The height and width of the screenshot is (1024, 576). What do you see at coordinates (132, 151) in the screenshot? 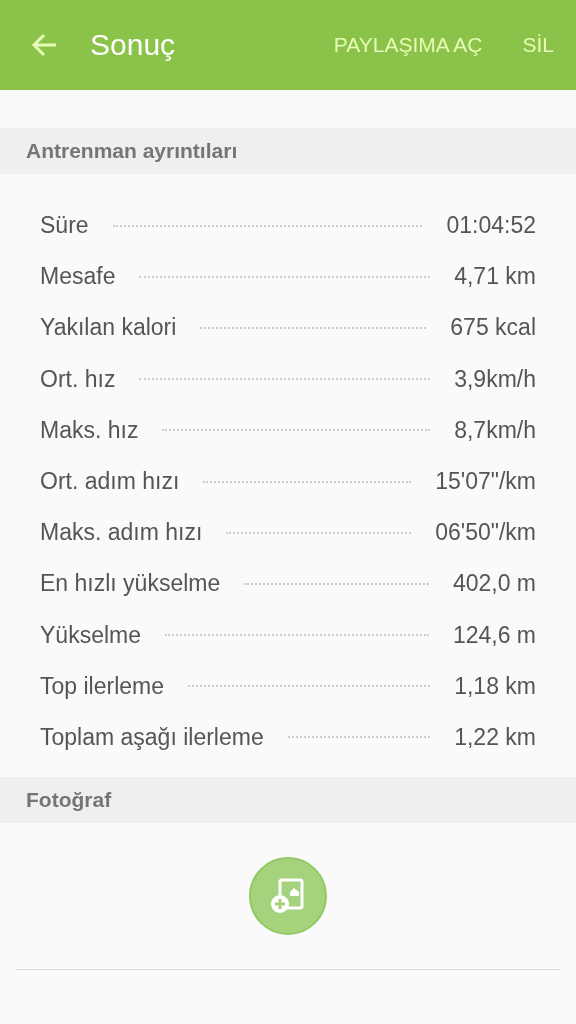
I see `section-title: Antrenman ayrıntıları` at bounding box center [132, 151].